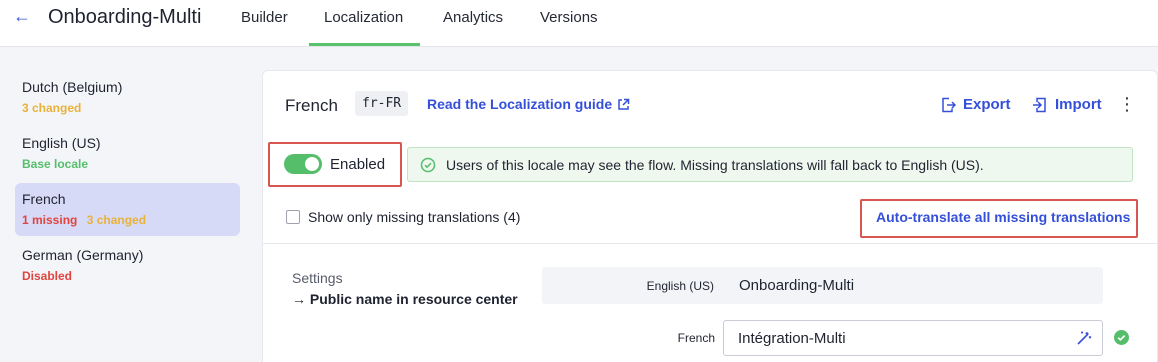 The height and width of the screenshot is (362, 1158). What do you see at coordinates (414, 217) in the screenshot?
I see `missing-only-label: Show only missing translations (4)` at bounding box center [414, 217].